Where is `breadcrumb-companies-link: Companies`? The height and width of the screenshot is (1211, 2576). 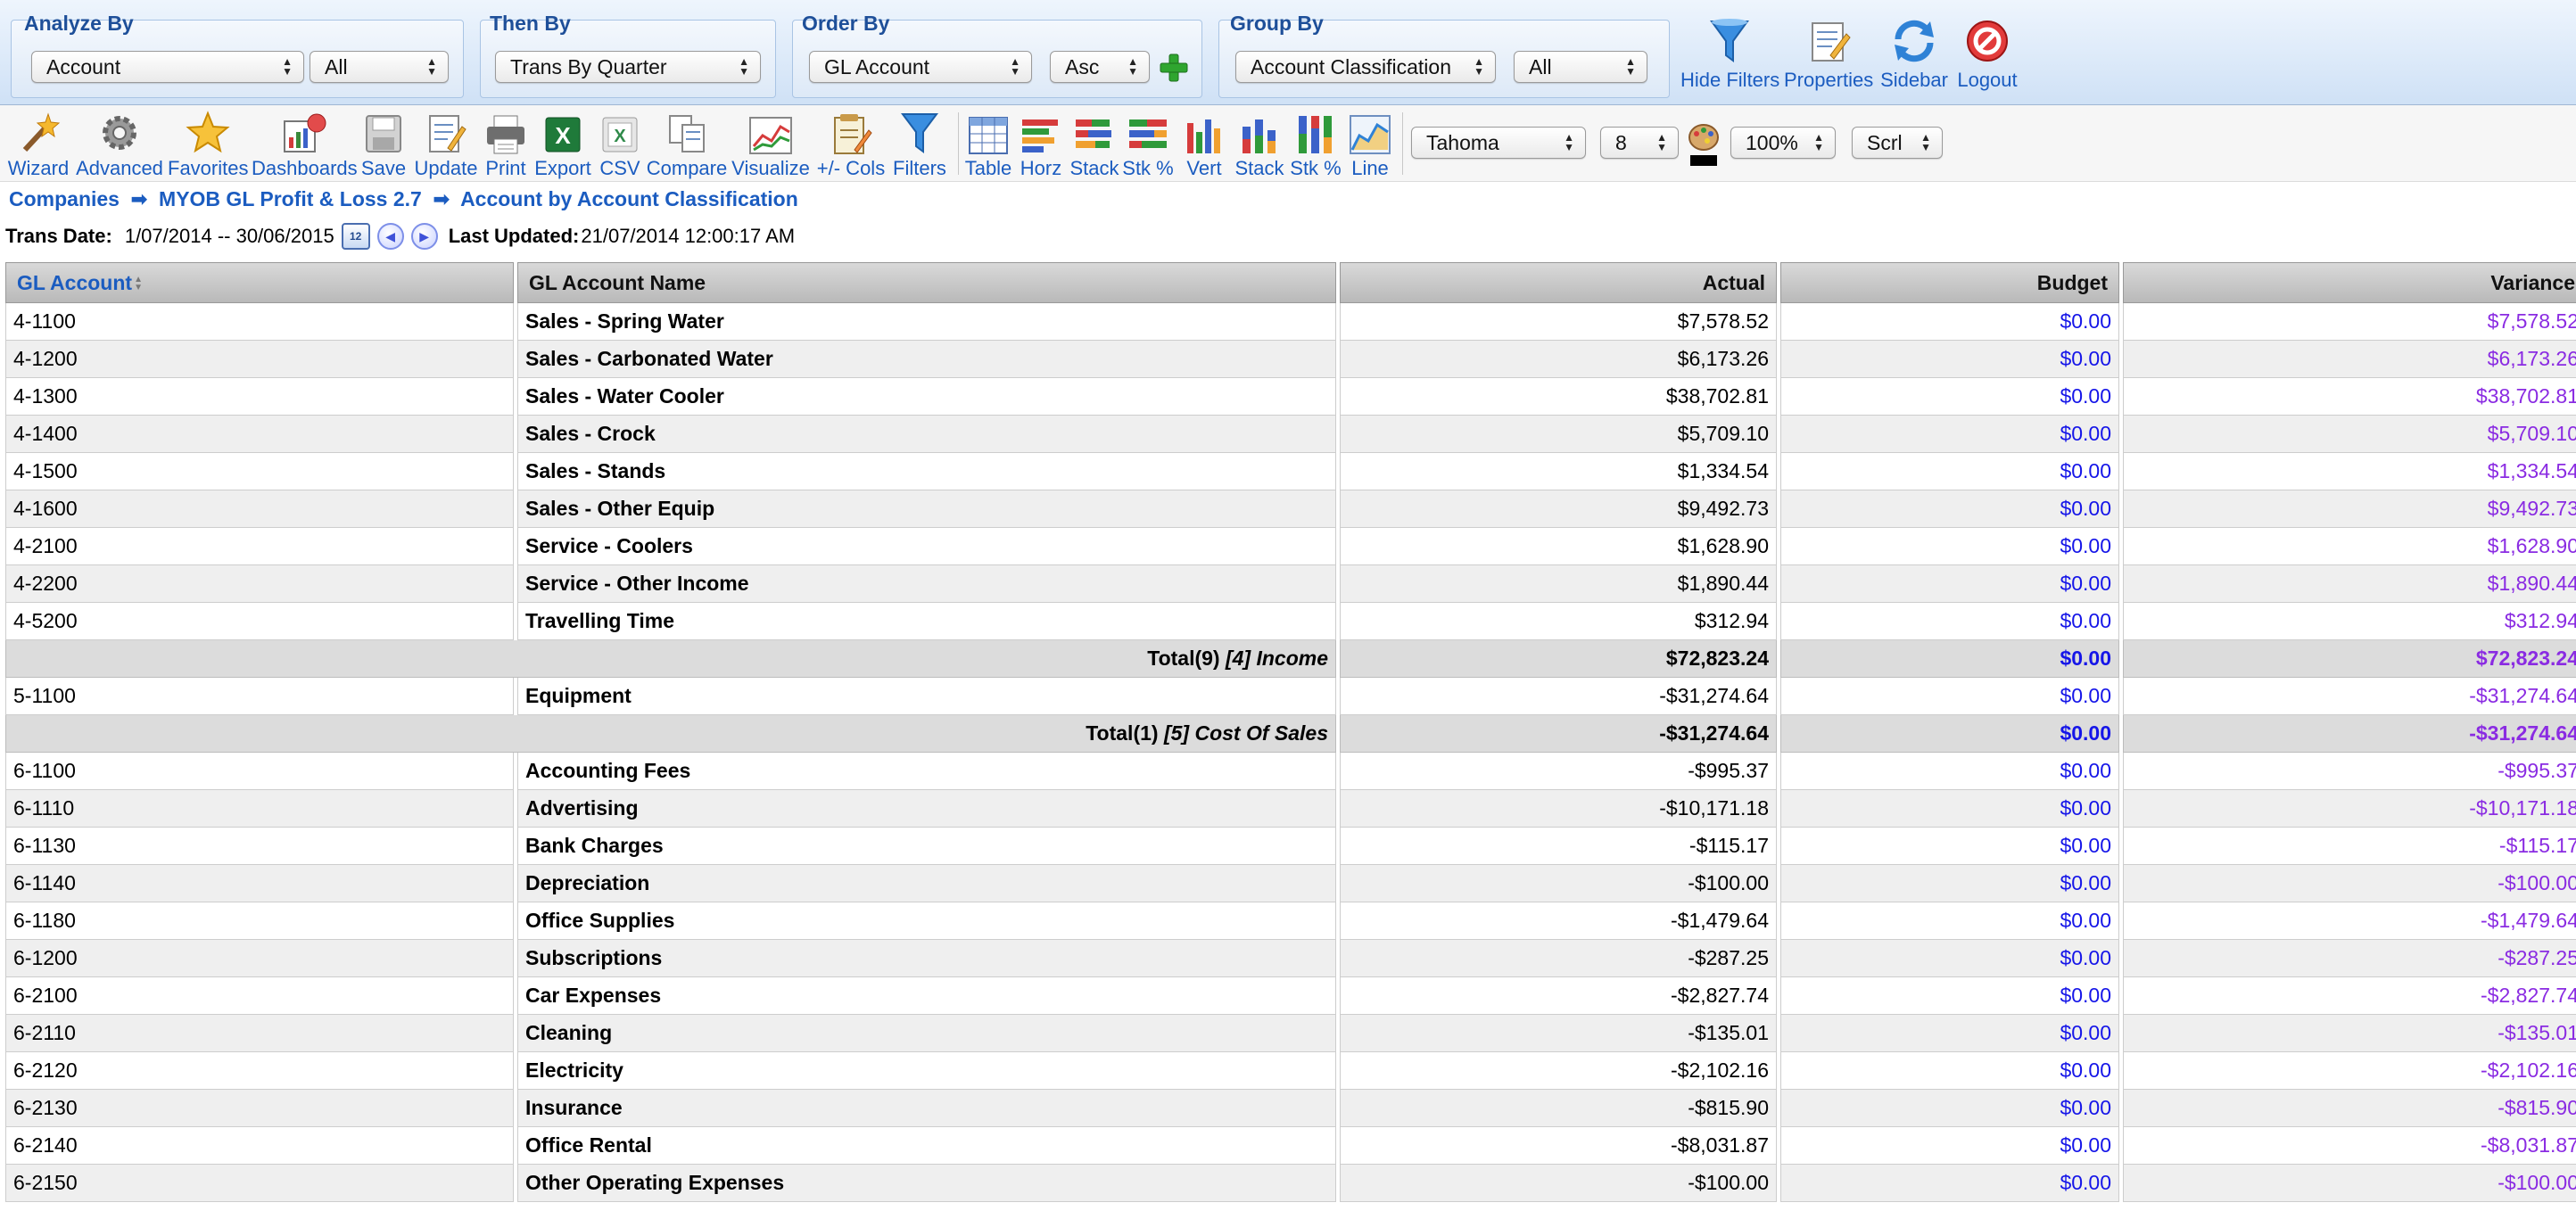 breadcrumb-companies-link: Companies is located at coordinates (64, 198).